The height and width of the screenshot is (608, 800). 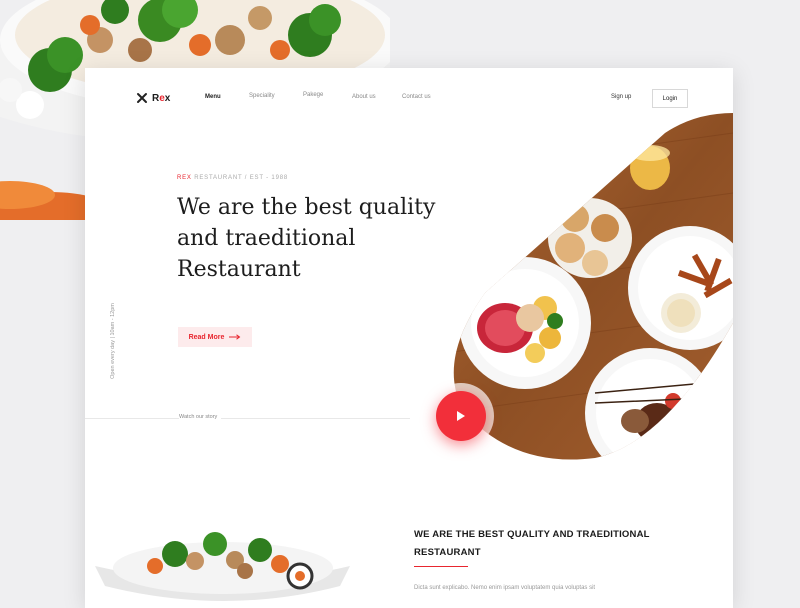 What do you see at coordinates (364, 97) in the screenshot?
I see `nav-item-about-us: About us` at bounding box center [364, 97].